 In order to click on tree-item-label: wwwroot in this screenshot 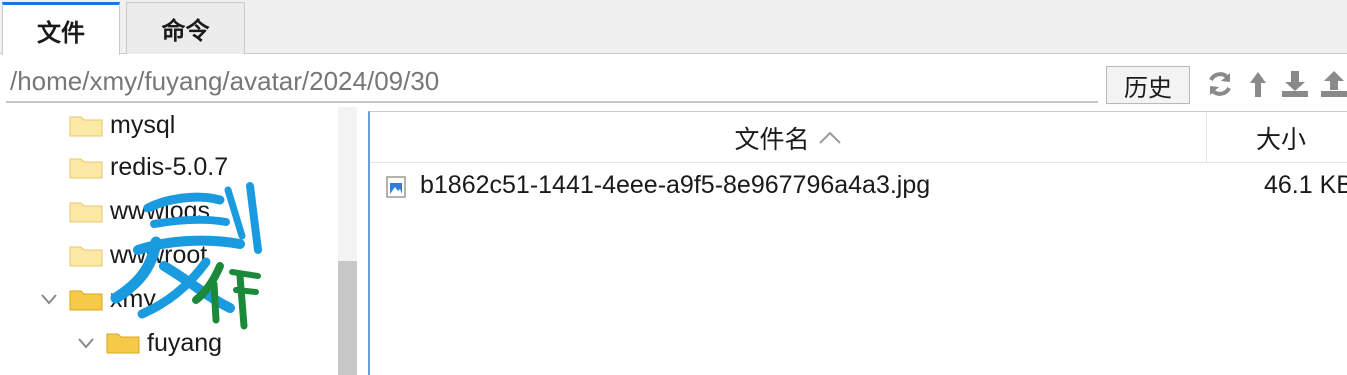, I will do `click(159, 254)`.